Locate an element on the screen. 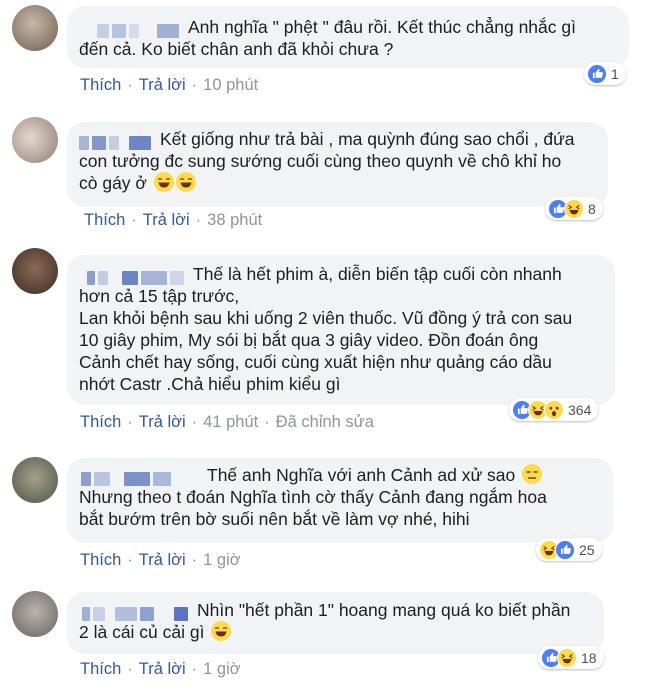  reaction-count: 25 is located at coordinates (587, 549).